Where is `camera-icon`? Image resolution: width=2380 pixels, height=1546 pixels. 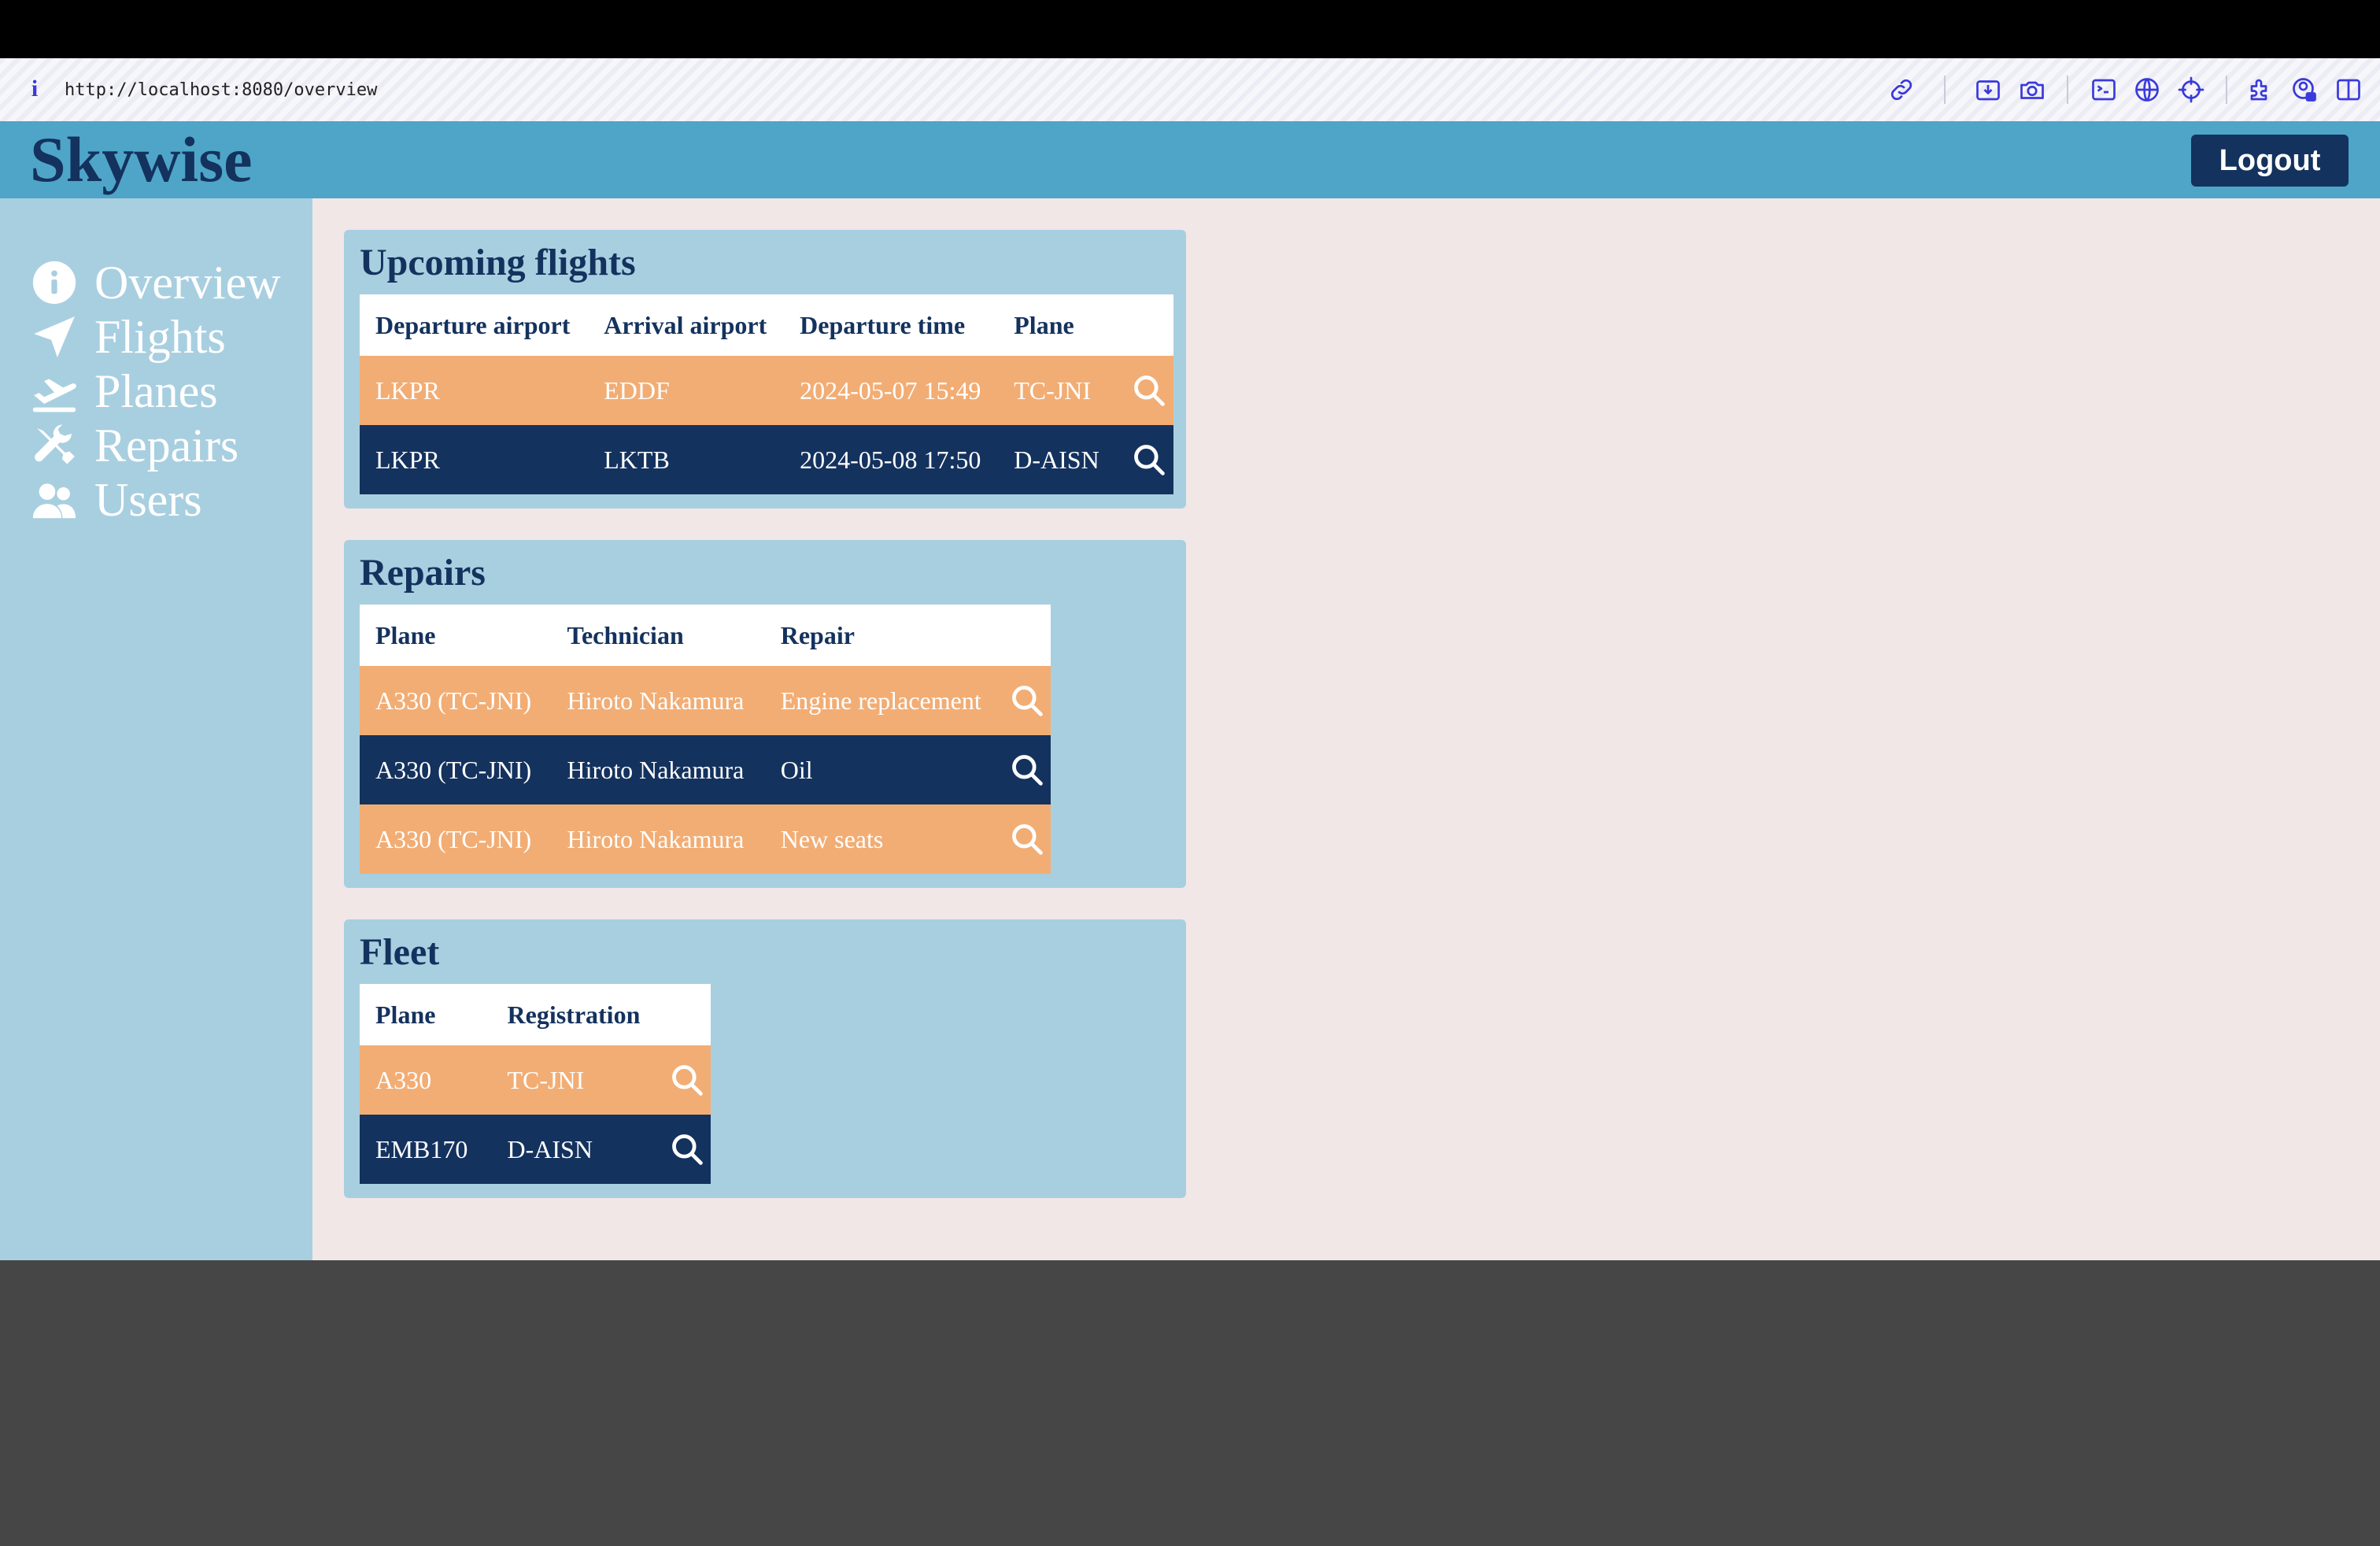
camera-icon is located at coordinates (2032, 90).